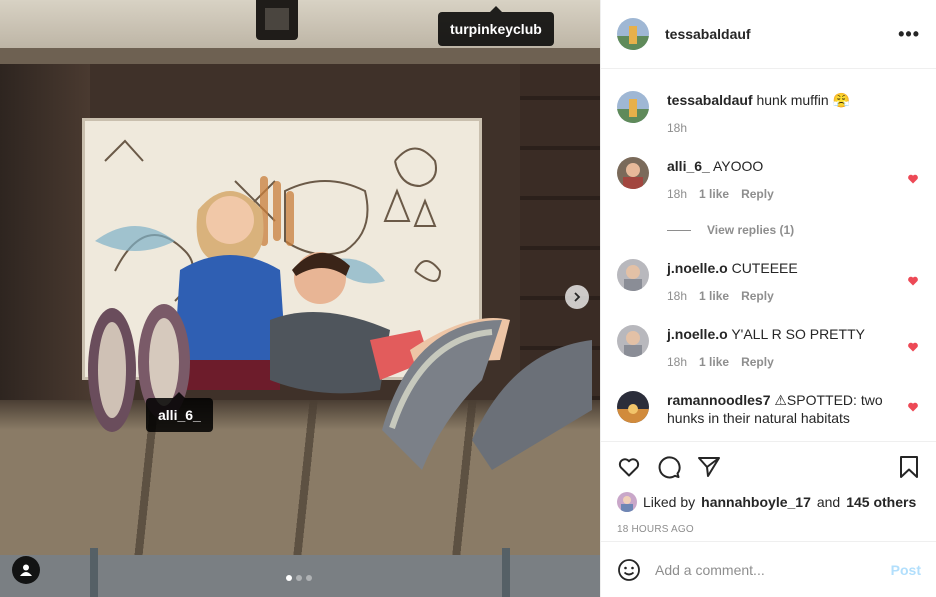  What do you see at coordinates (709, 467) in the screenshot?
I see `share-icon` at bounding box center [709, 467].